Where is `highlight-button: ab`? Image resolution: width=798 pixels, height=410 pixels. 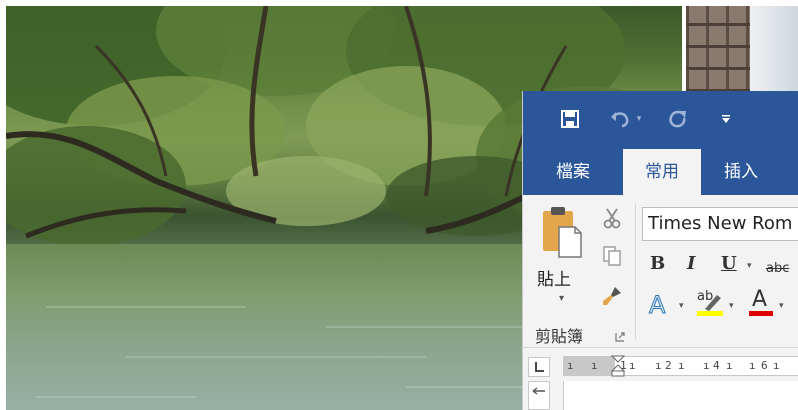 highlight-button: ab is located at coordinates (710, 304).